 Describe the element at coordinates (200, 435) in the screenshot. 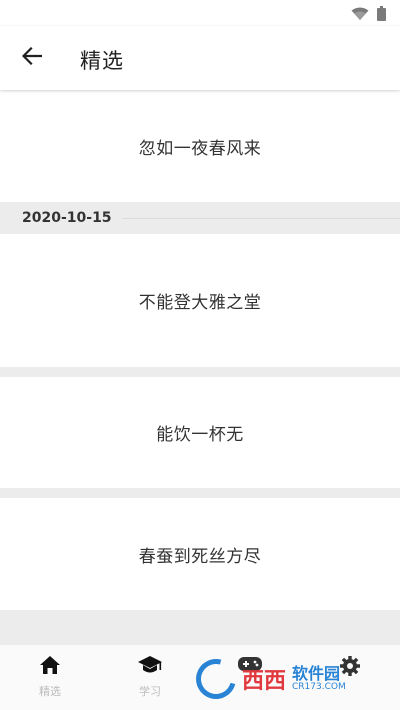

I see `feed-card-text: 能饮一杯无` at that location.